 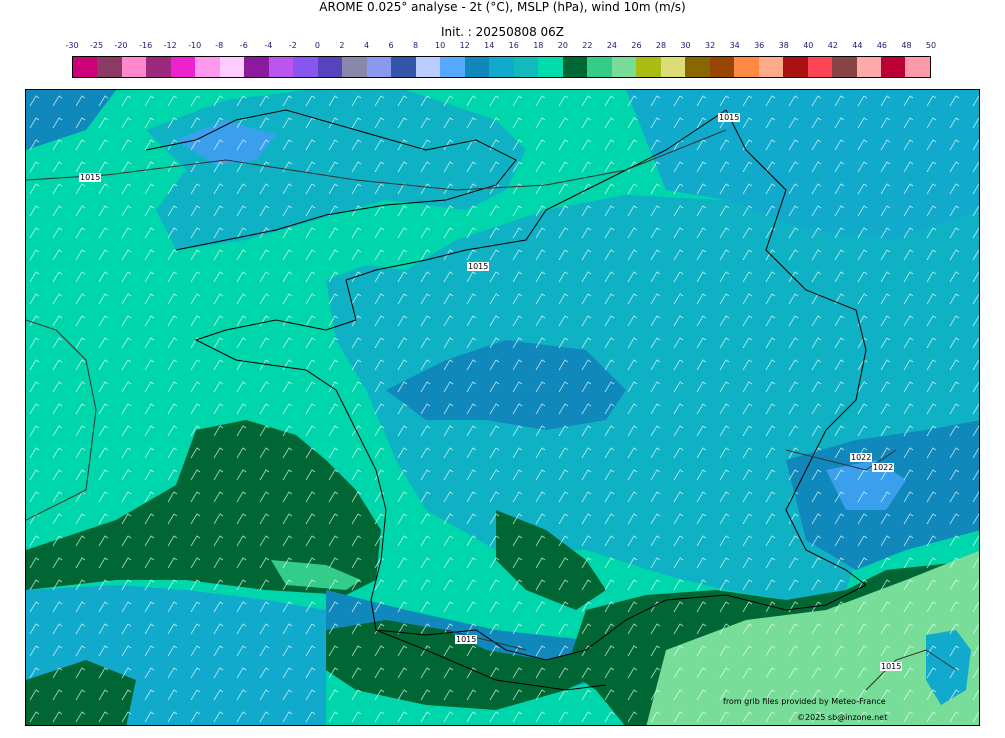 What do you see at coordinates (587, 45) in the screenshot?
I see `scale-tick-label: 22` at bounding box center [587, 45].